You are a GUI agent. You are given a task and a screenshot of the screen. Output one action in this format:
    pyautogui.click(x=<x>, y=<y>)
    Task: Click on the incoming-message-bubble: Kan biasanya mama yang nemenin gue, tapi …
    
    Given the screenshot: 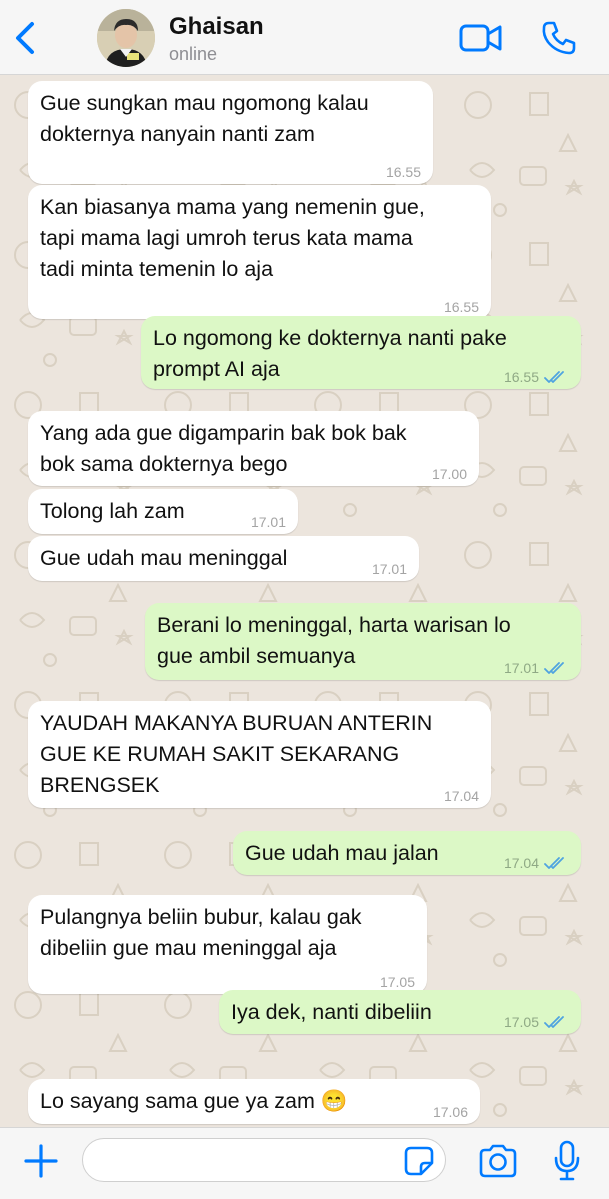 What is the action you would take?
    pyautogui.click(x=259, y=252)
    